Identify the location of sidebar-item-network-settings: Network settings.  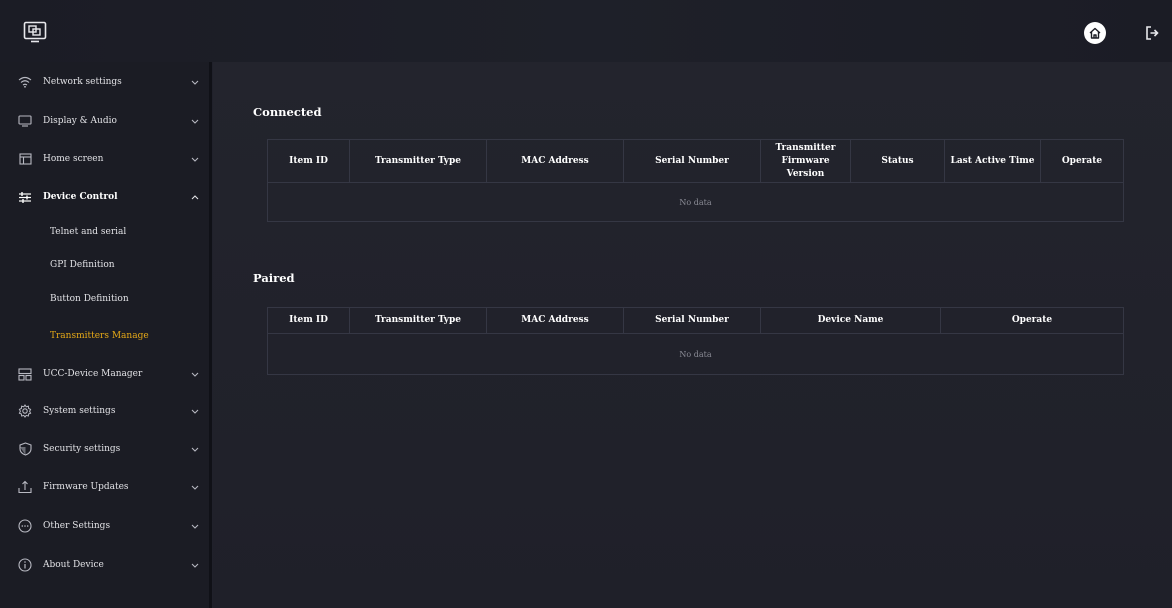
(104, 82).